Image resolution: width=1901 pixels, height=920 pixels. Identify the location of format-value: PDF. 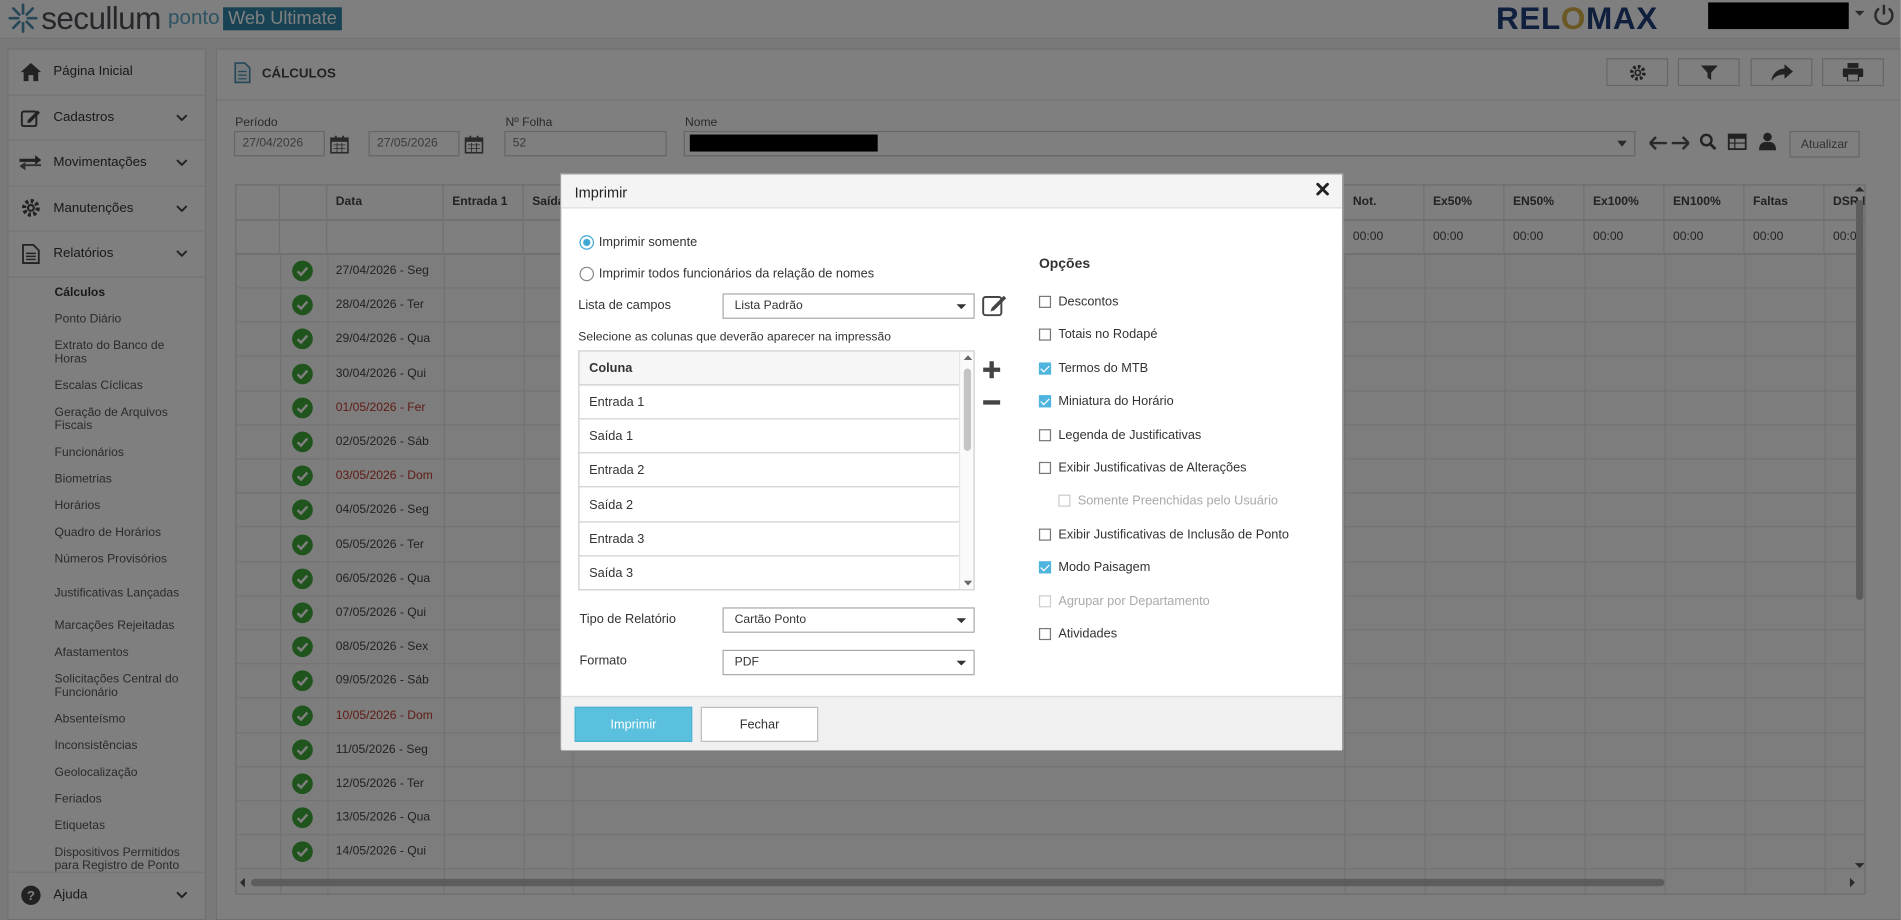
(746, 662).